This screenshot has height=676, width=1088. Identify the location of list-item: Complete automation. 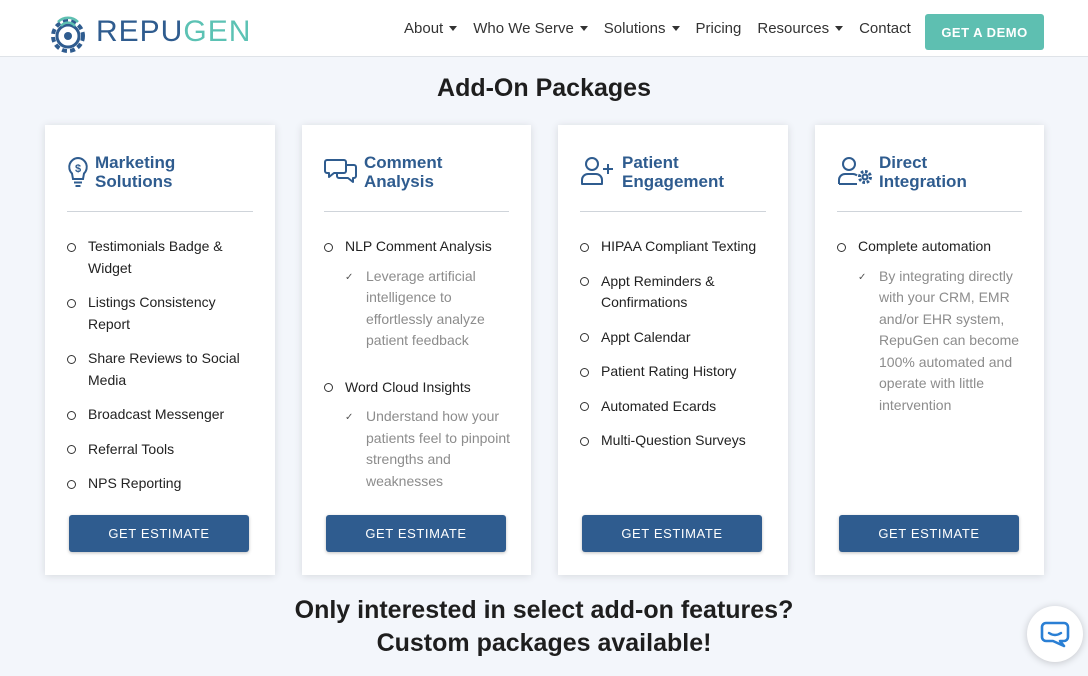
(931, 247).